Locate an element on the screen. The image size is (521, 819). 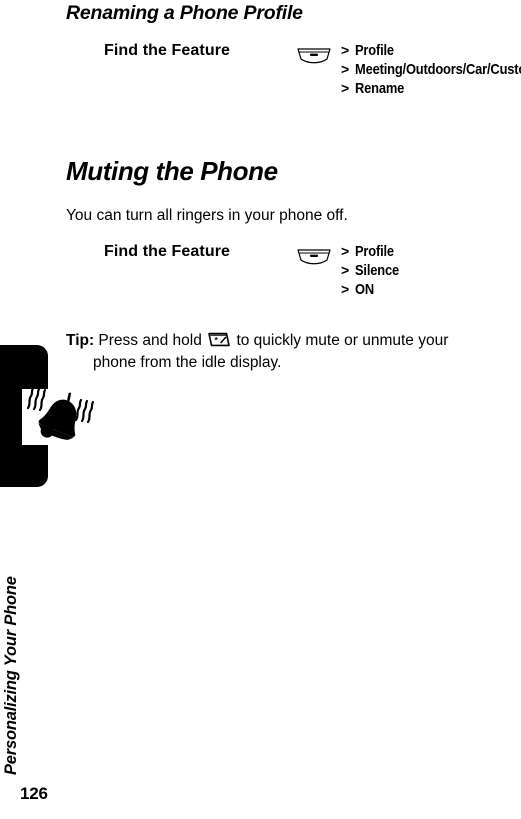
find-the-feature-steps-2: > Profile > Silence > ON is located at coordinates (431, 270).